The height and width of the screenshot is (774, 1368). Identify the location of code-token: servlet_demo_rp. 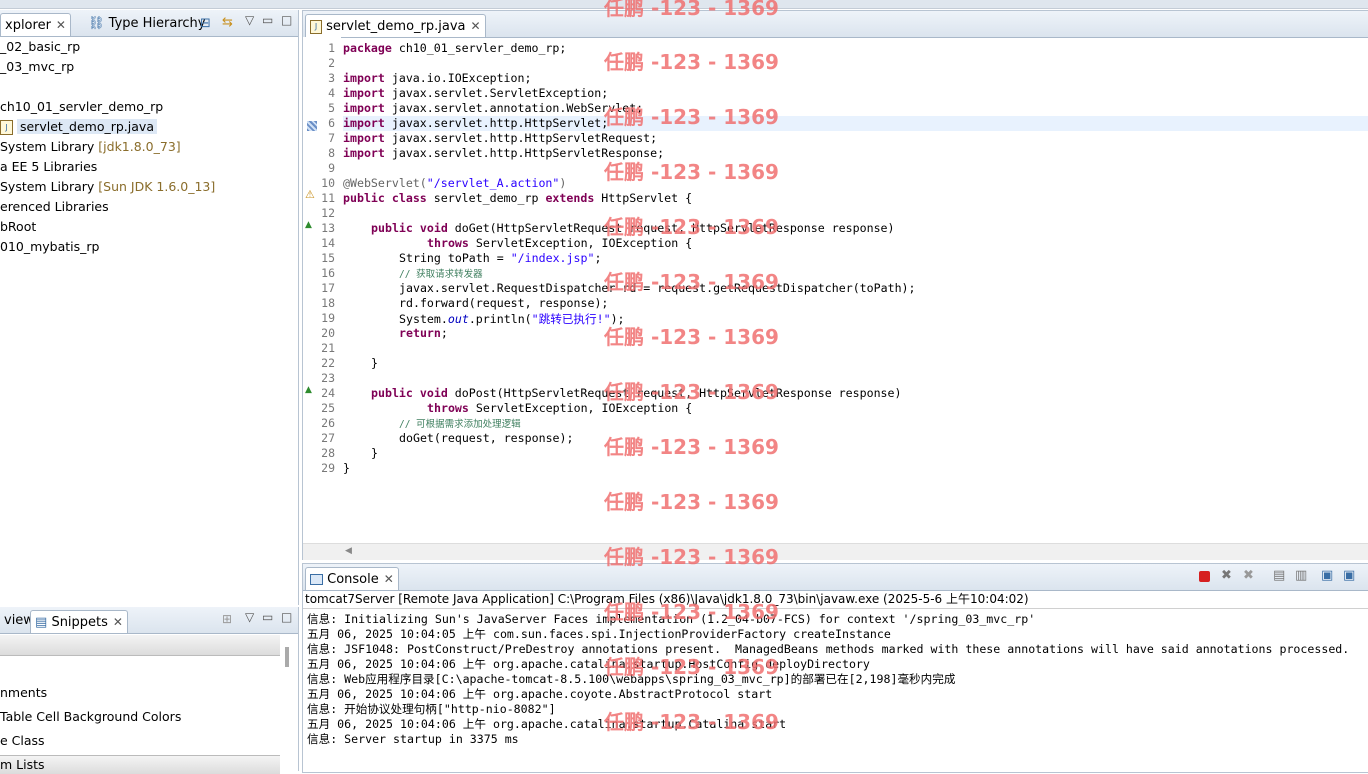
(486, 198).